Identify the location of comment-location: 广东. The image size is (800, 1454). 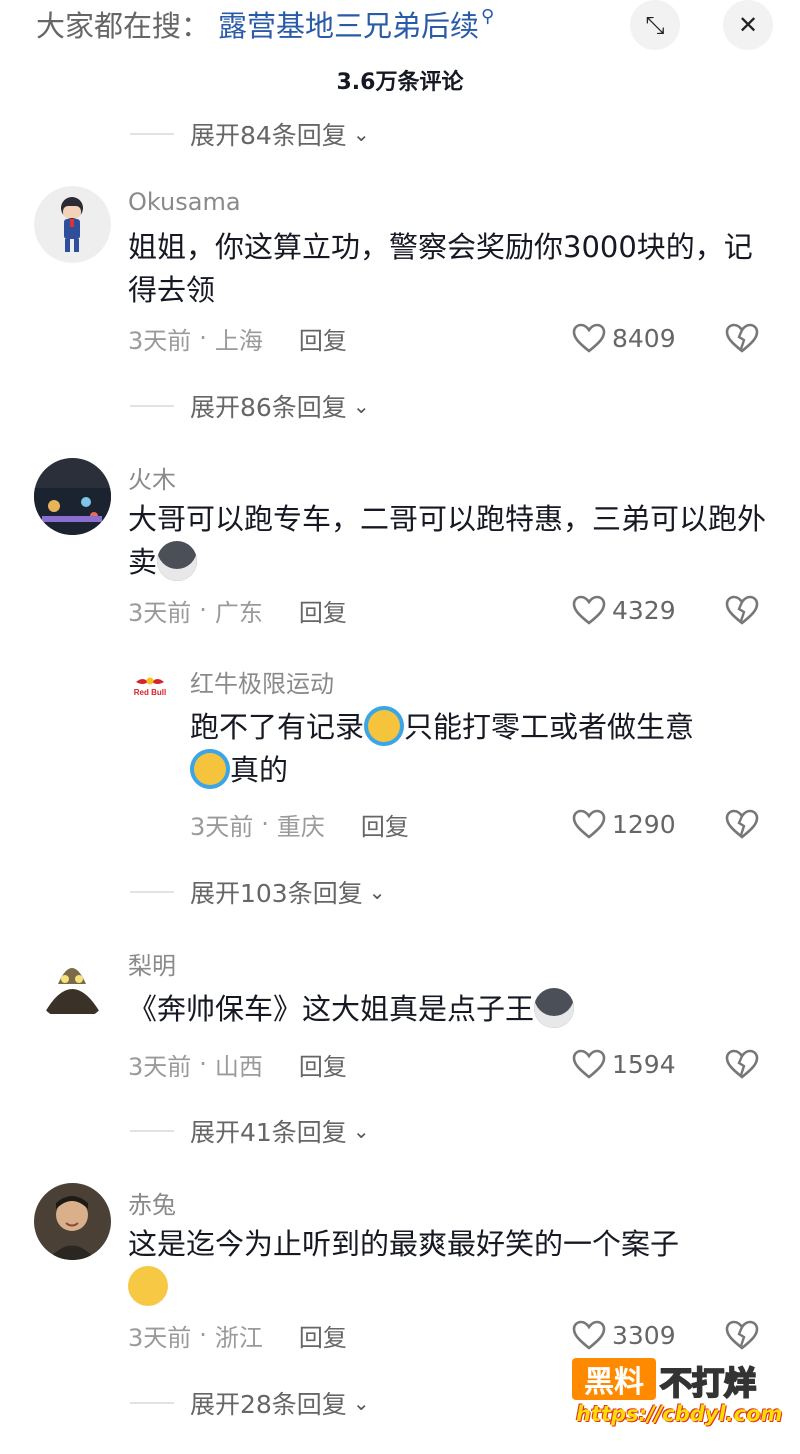
(238, 612).